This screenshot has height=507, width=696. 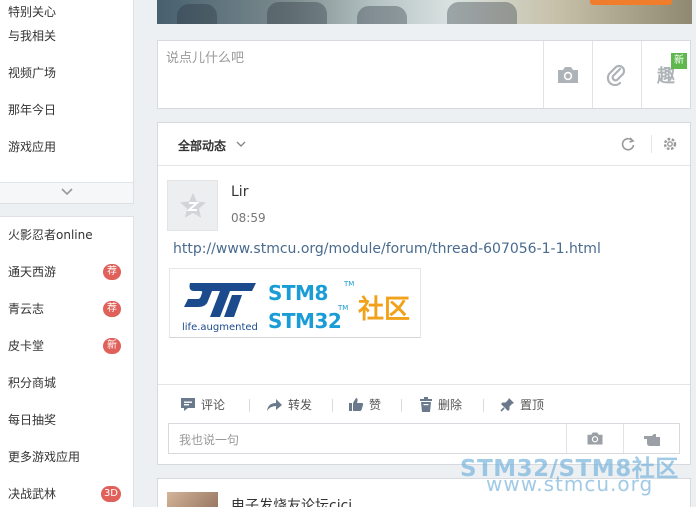 I want to click on thumbs-up-icon, so click(x=356, y=404).